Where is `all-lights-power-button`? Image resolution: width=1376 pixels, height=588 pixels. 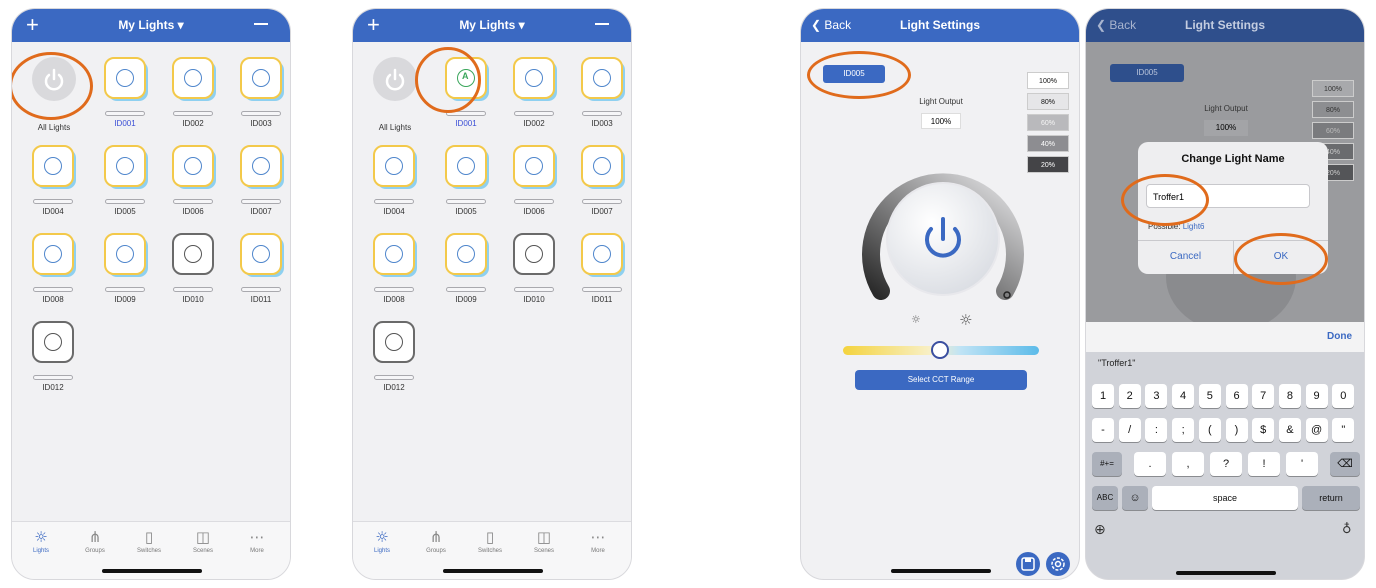
all-lights-power-button is located at coordinates (395, 79).